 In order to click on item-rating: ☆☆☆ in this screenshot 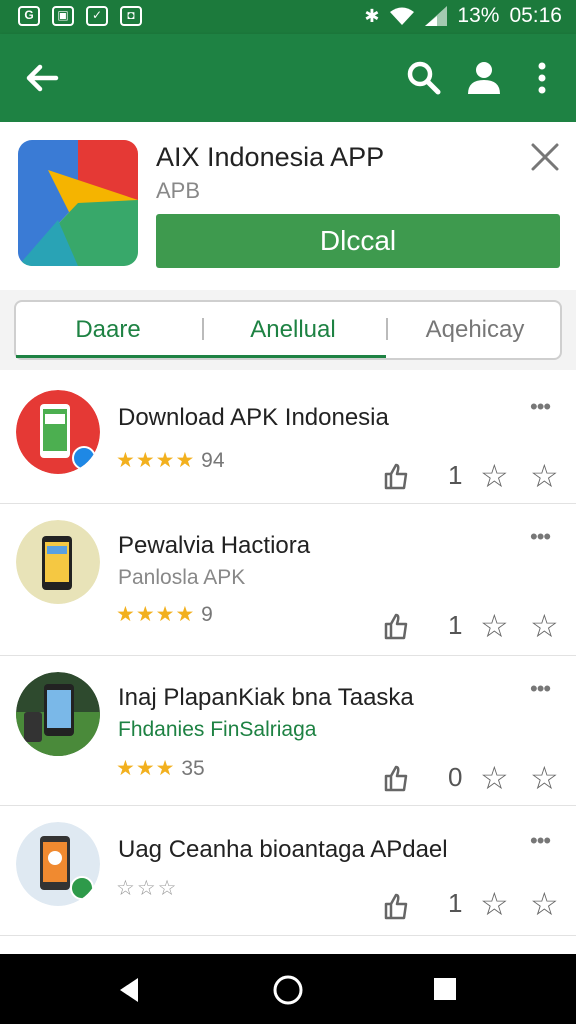, I will do `click(147, 888)`.